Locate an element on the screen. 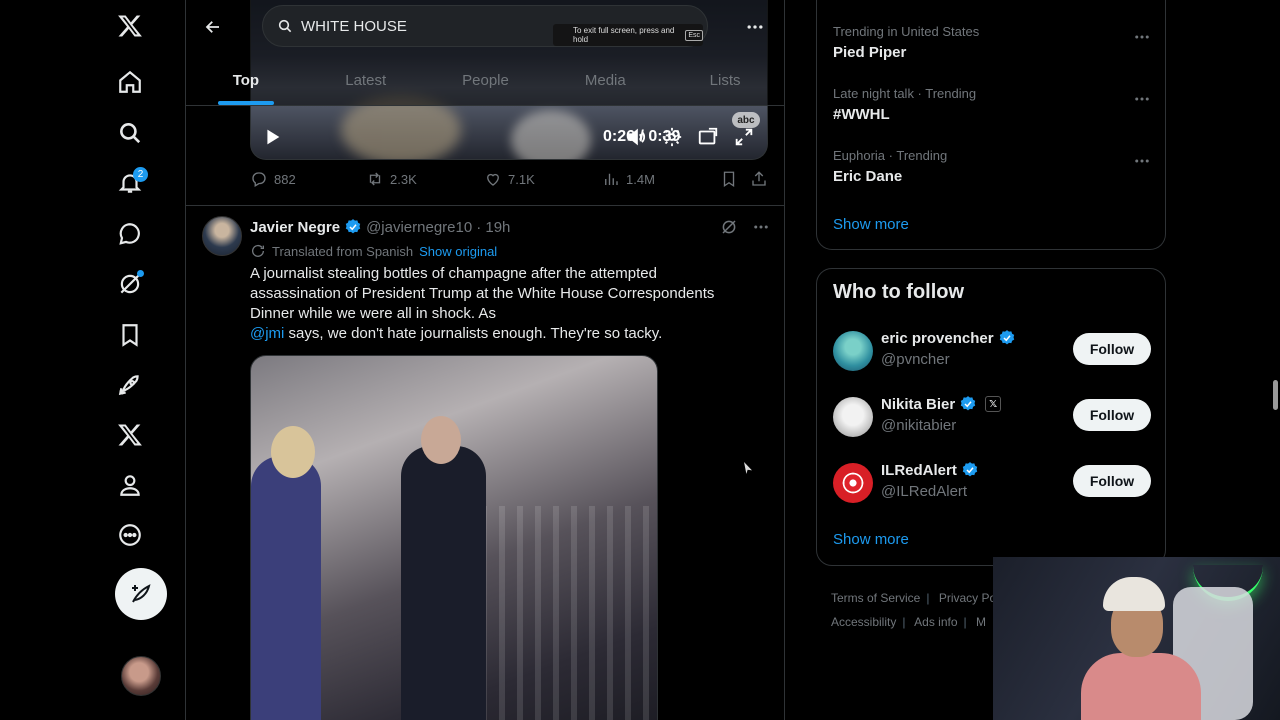 This screenshot has width=1280, height=720. suggestion-name-row: eric provencher is located at coordinates (950, 338).